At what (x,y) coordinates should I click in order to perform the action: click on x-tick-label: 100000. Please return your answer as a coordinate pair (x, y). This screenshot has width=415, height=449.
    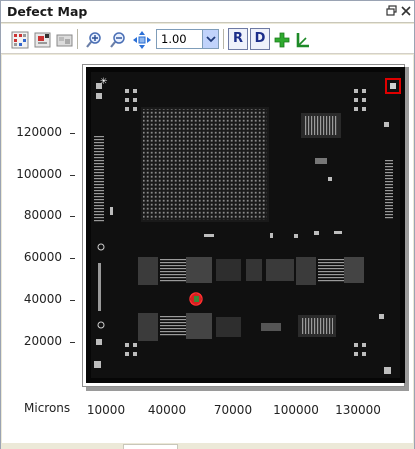
    Looking at the image, I should click on (296, 410).